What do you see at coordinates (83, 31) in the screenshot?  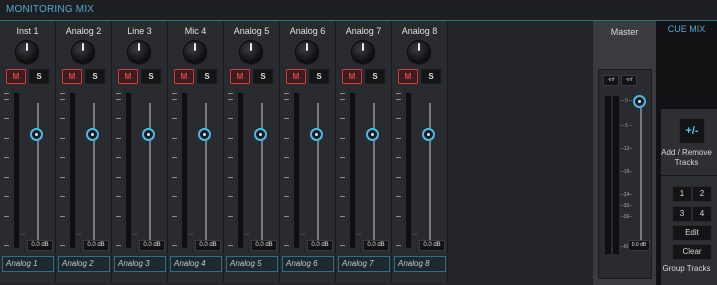 I see `channel-name: Analog 2` at bounding box center [83, 31].